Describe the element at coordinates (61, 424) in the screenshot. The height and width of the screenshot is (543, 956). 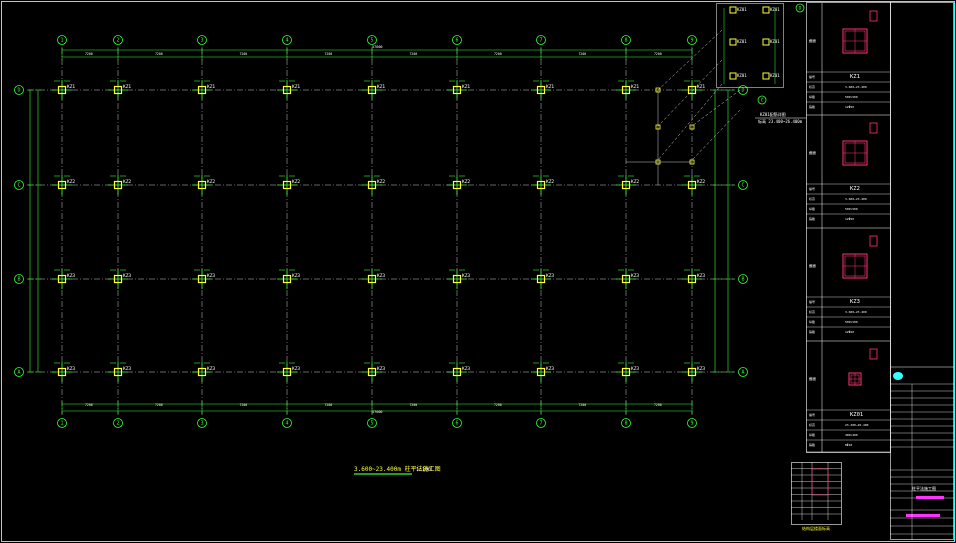
I see `axis-bubble-bottom-label: 1` at that location.